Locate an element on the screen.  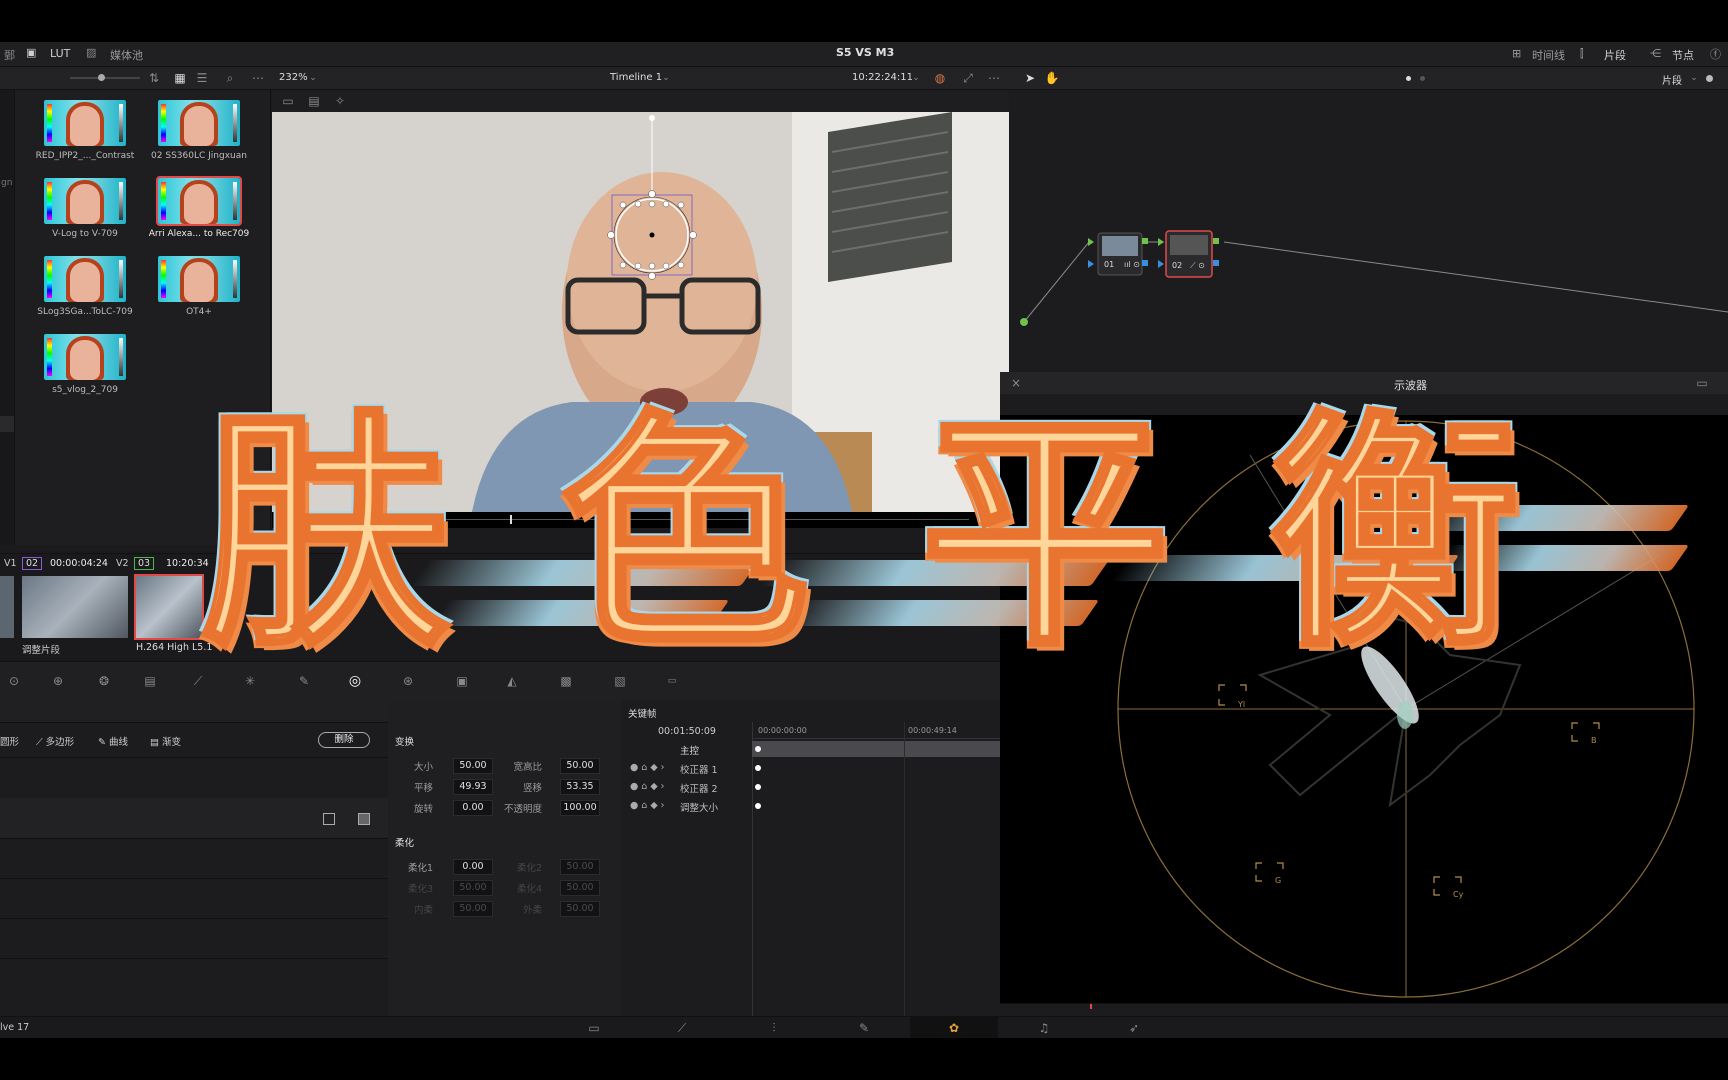
scope-layout-icon: ▭ is located at coordinates (1702, 383).